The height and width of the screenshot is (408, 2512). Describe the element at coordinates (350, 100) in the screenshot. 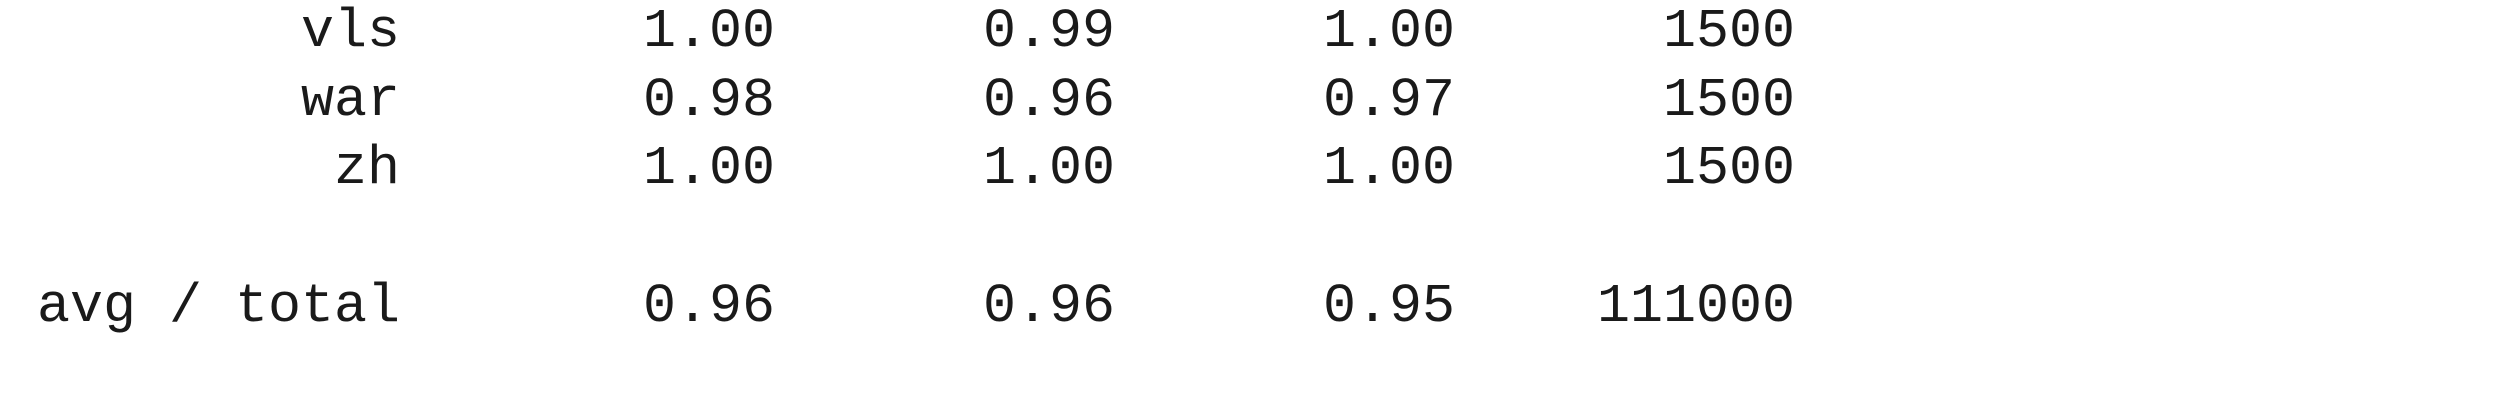

I see `row-label: war` at that location.